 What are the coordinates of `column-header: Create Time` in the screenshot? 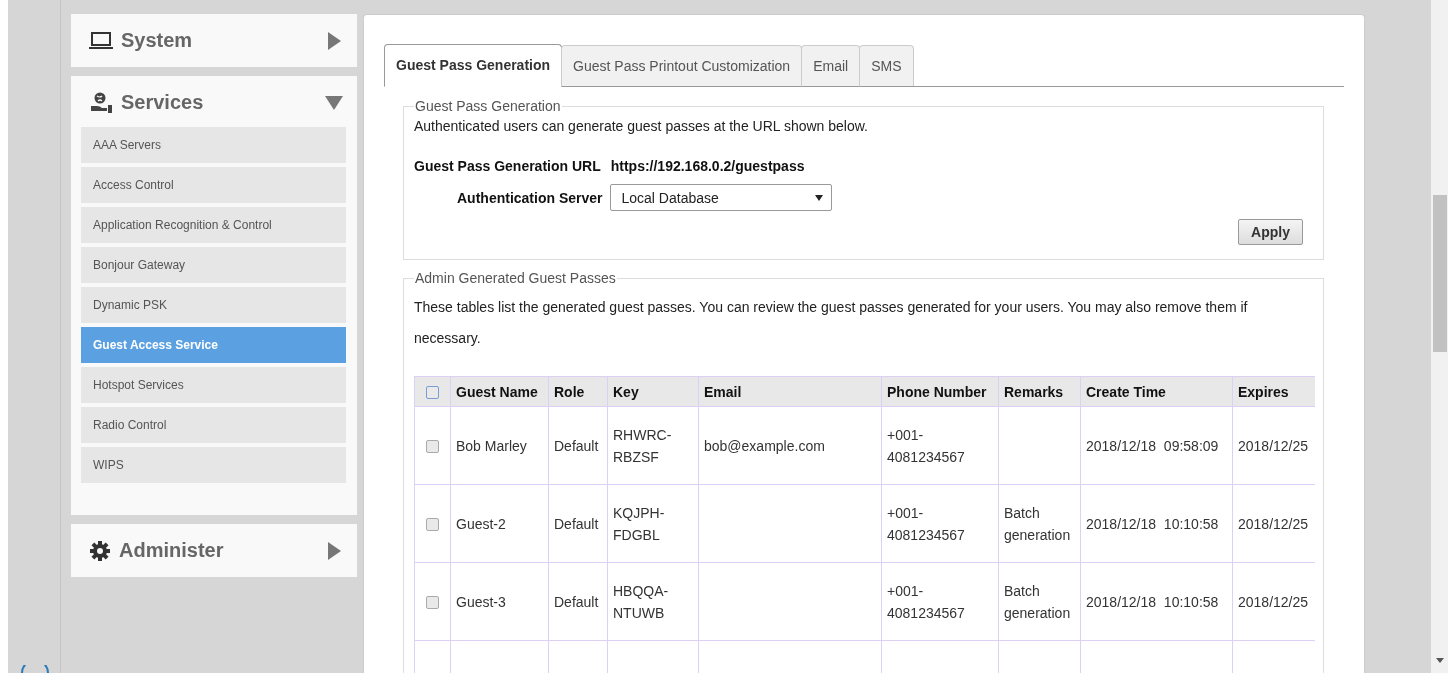 It's located at (1126, 391).